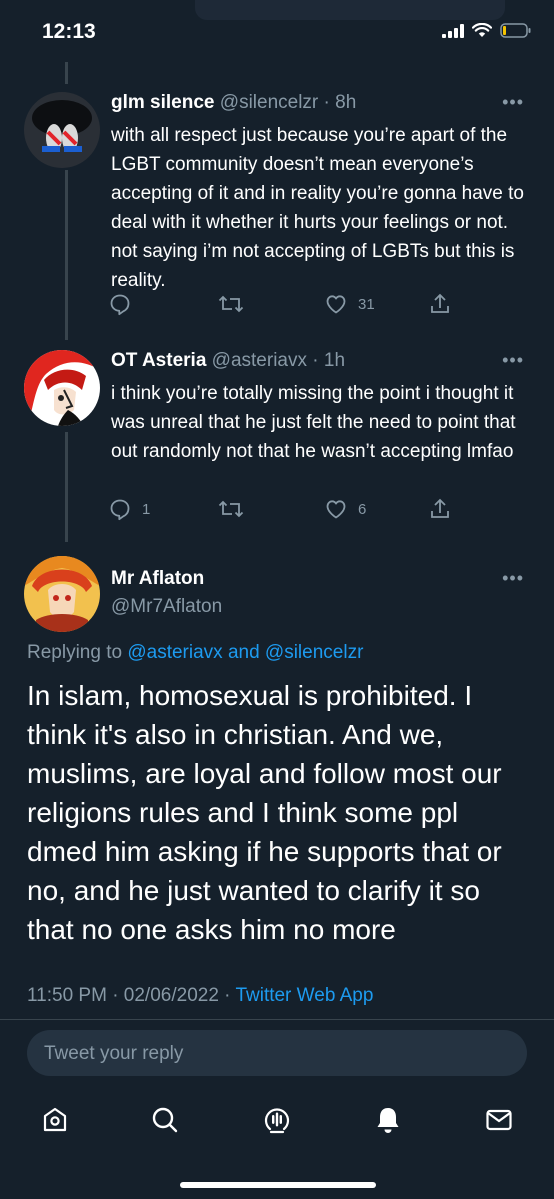  What do you see at coordinates (482, 30) in the screenshot?
I see `wifi-icon` at bounding box center [482, 30].